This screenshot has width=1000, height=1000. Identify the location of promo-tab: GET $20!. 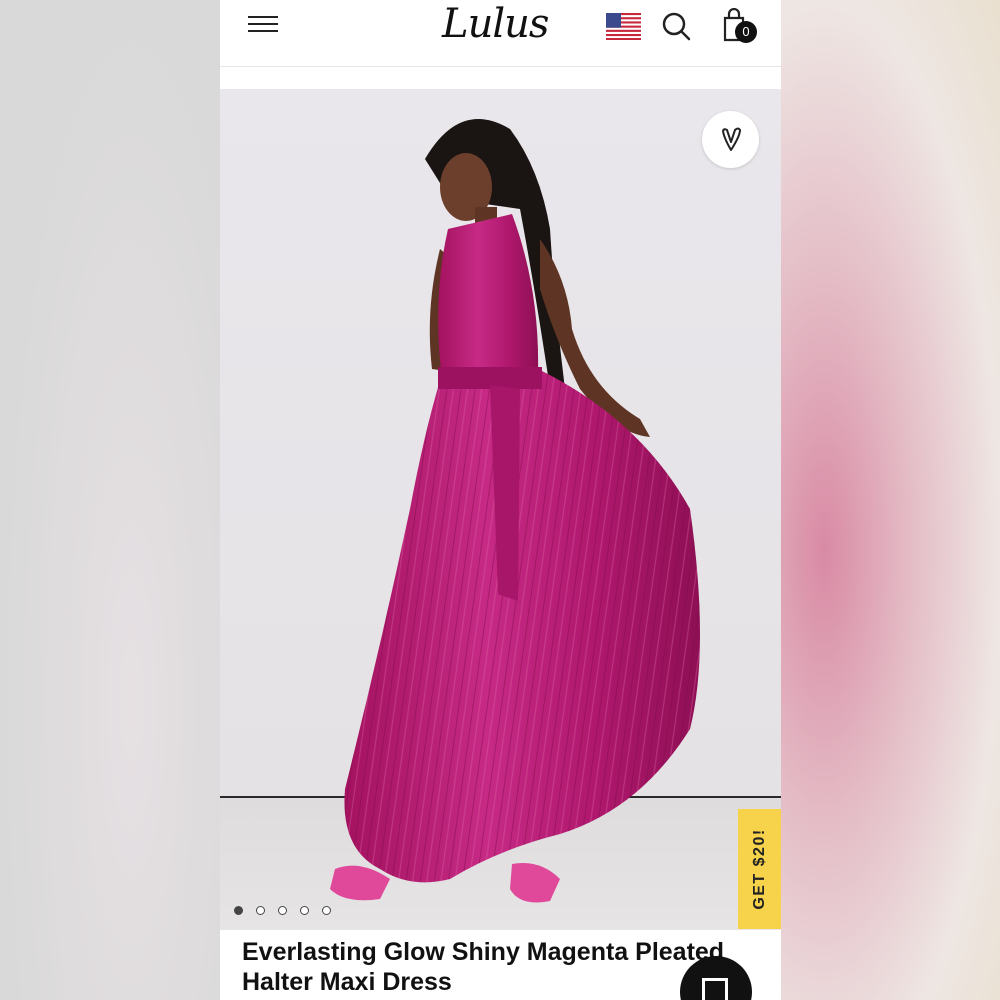
(759, 869).